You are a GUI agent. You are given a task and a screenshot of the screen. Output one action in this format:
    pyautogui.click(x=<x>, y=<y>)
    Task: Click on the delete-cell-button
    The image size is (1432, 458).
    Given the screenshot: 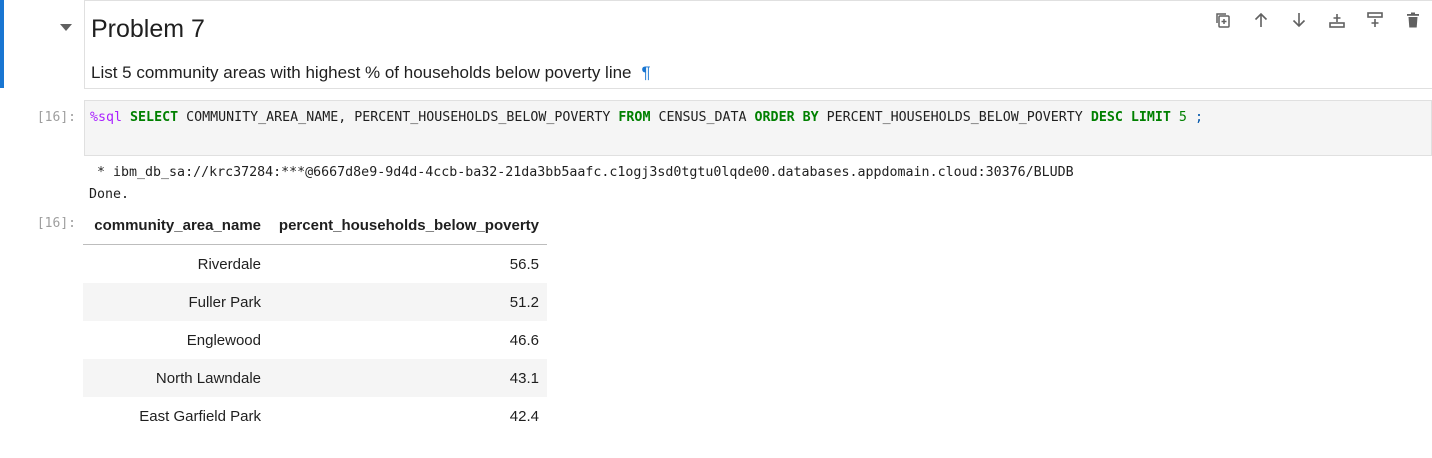 What is the action you would take?
    pyautogui.click(x=1413, y=20)
    